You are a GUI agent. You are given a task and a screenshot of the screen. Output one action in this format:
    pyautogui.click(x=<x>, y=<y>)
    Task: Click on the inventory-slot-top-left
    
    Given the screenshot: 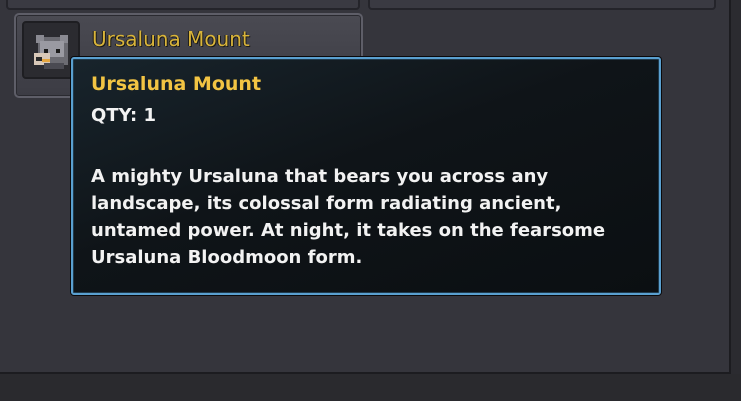 What is the action you would take?
    pyautogui.click(x=183, y=5)
    